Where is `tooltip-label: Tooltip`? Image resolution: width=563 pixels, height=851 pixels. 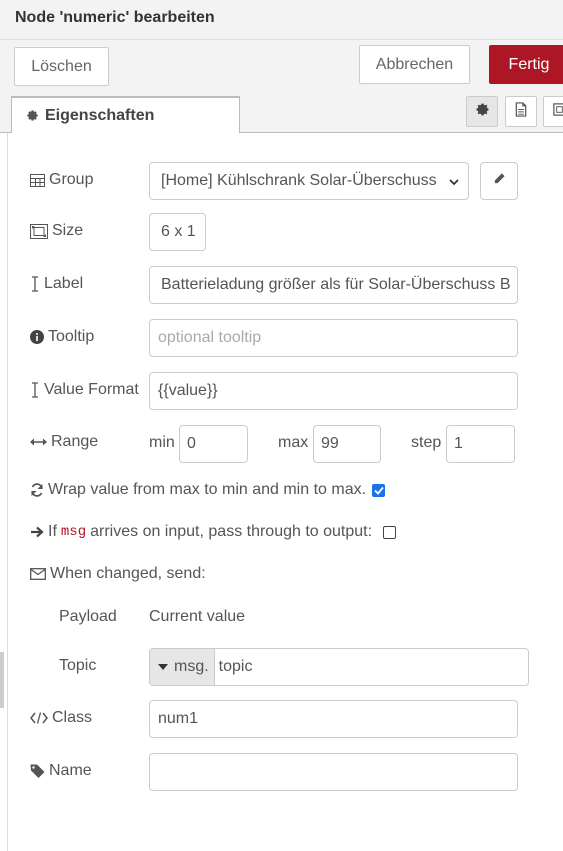
tooltip-label: Tooltip is located at coordinates (62, 337).